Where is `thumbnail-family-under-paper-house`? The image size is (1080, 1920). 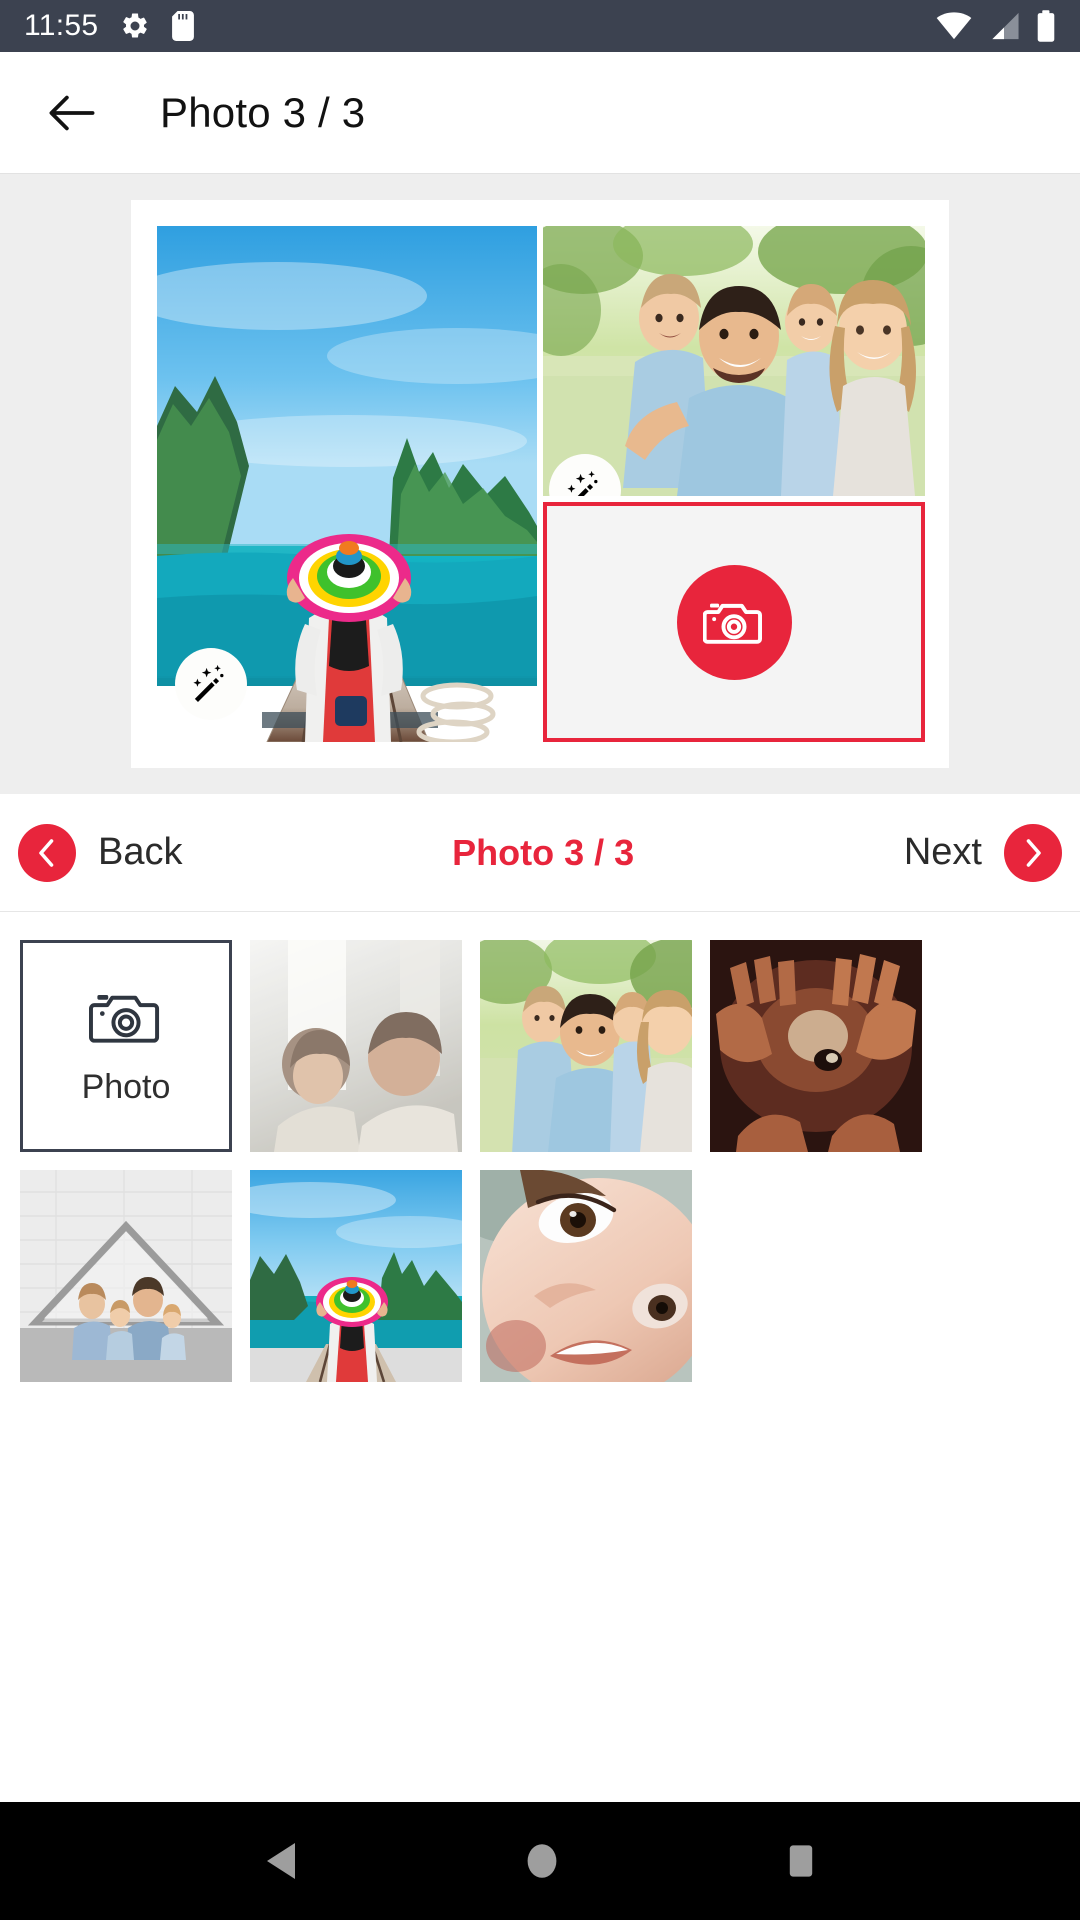
thumbnail-family-under-paper-house is located at coordinates (126, 1276).